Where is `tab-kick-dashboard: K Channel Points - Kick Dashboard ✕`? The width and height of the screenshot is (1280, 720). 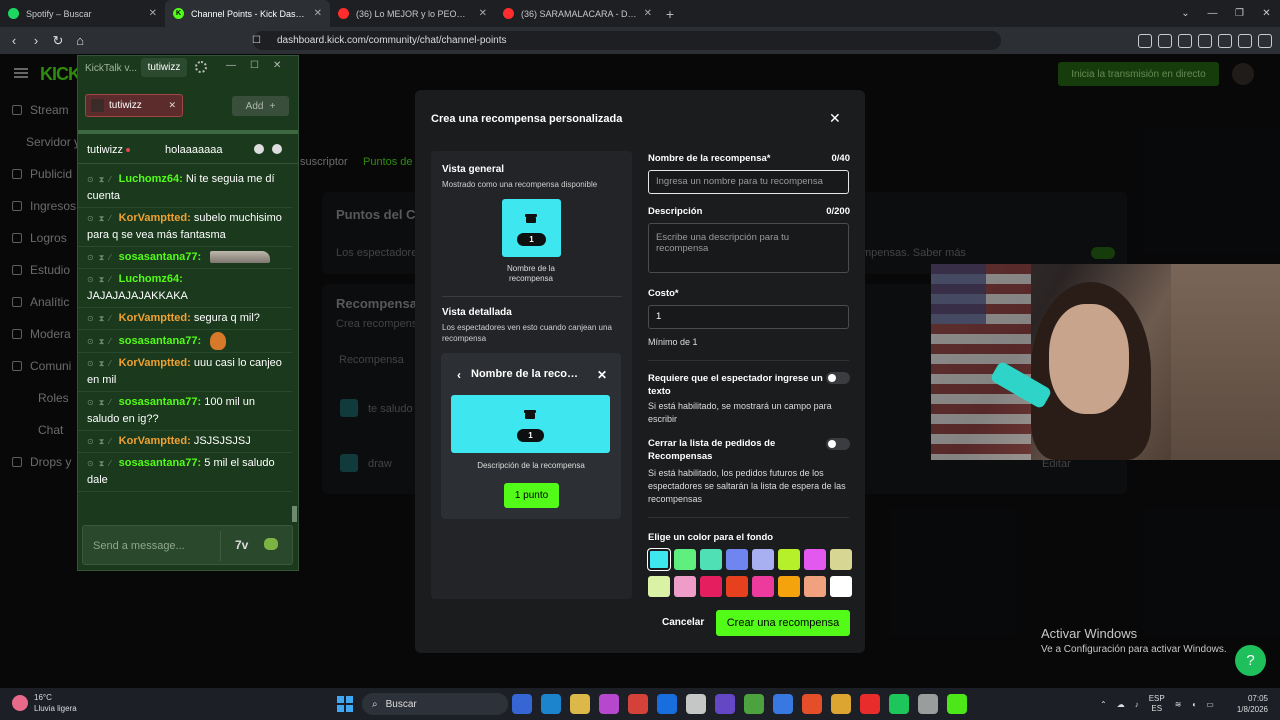
tab-kick-dashboard: K Channel Points - Kick Dashboard ✕ is located at coordinates (247, 13).